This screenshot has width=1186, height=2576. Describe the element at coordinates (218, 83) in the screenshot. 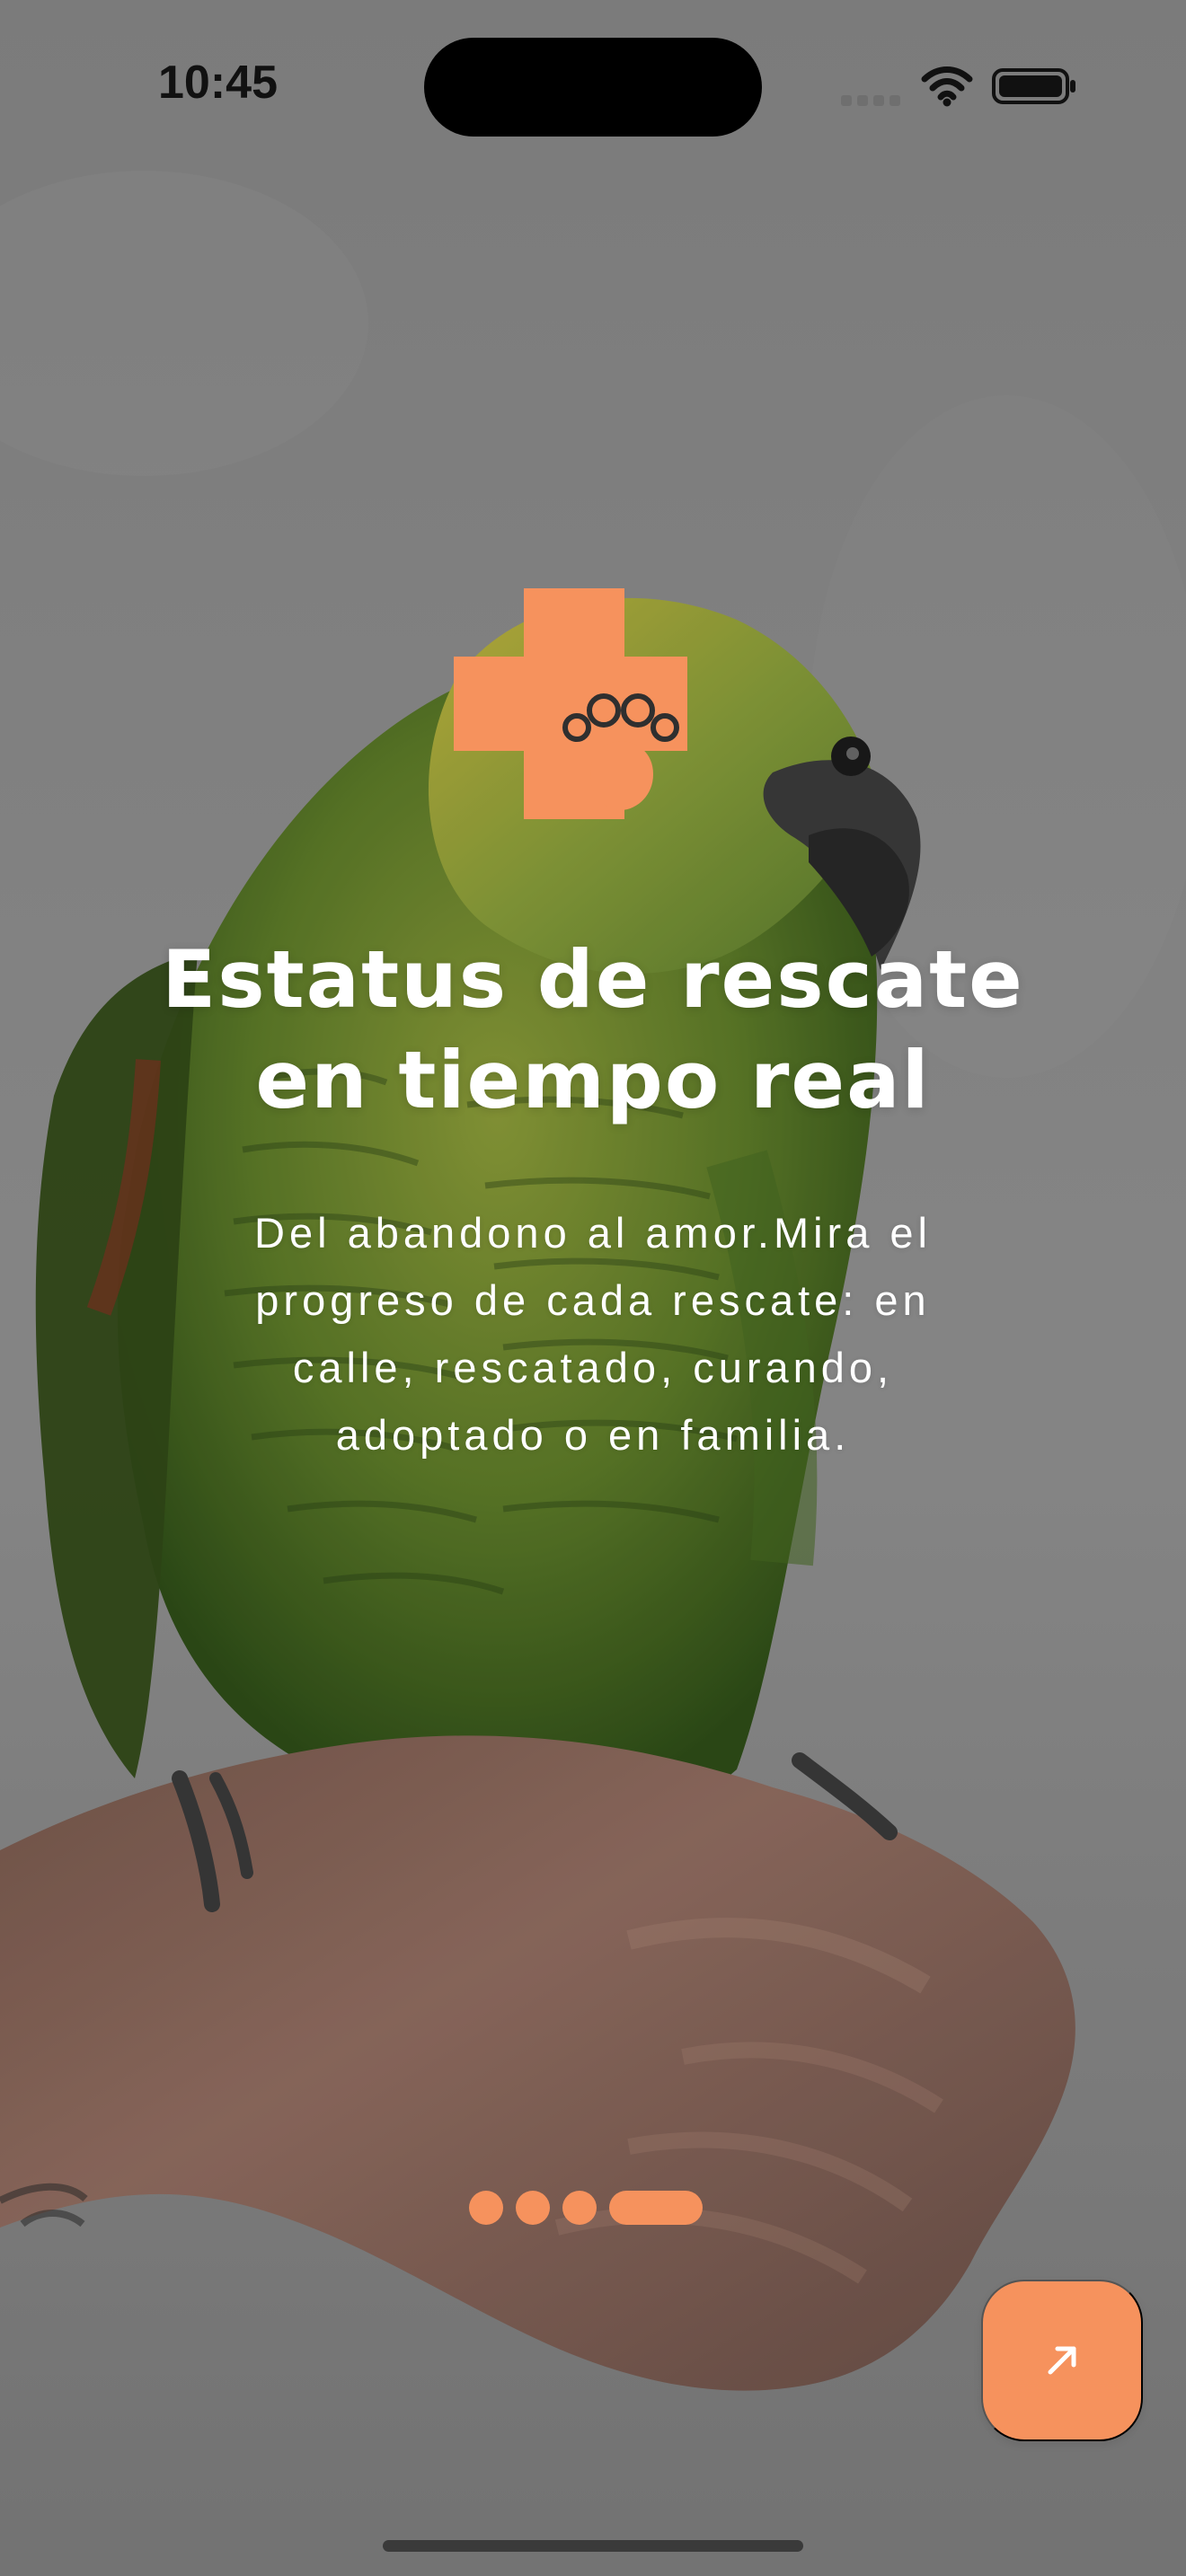

I see `status-time: 10:45` at that location.